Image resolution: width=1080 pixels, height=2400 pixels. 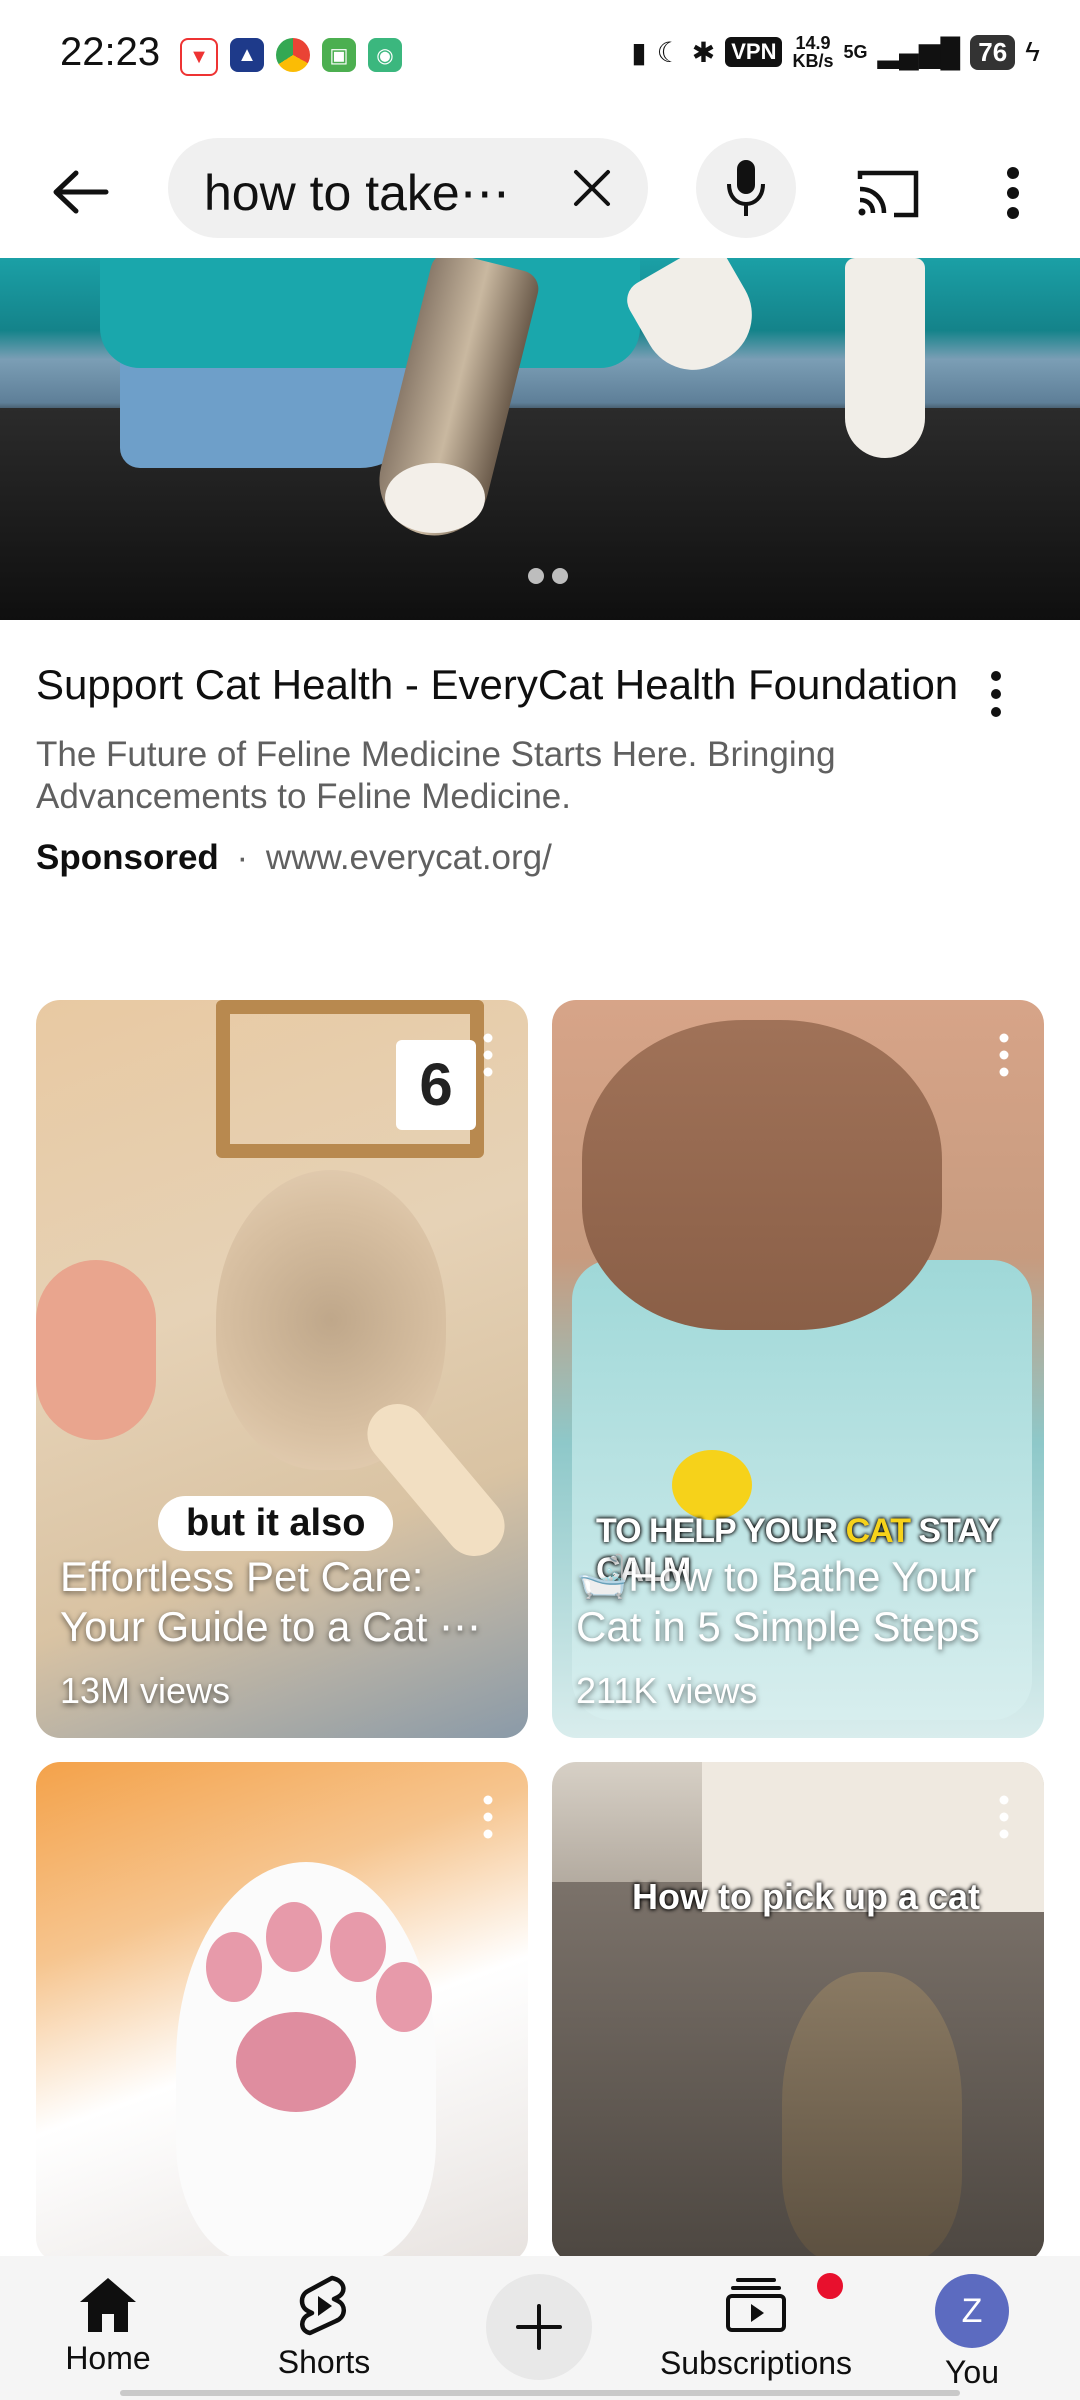 I want to click on notification-icons: ▼ ▲ ▣ ◉, so click(x=291, y=57).